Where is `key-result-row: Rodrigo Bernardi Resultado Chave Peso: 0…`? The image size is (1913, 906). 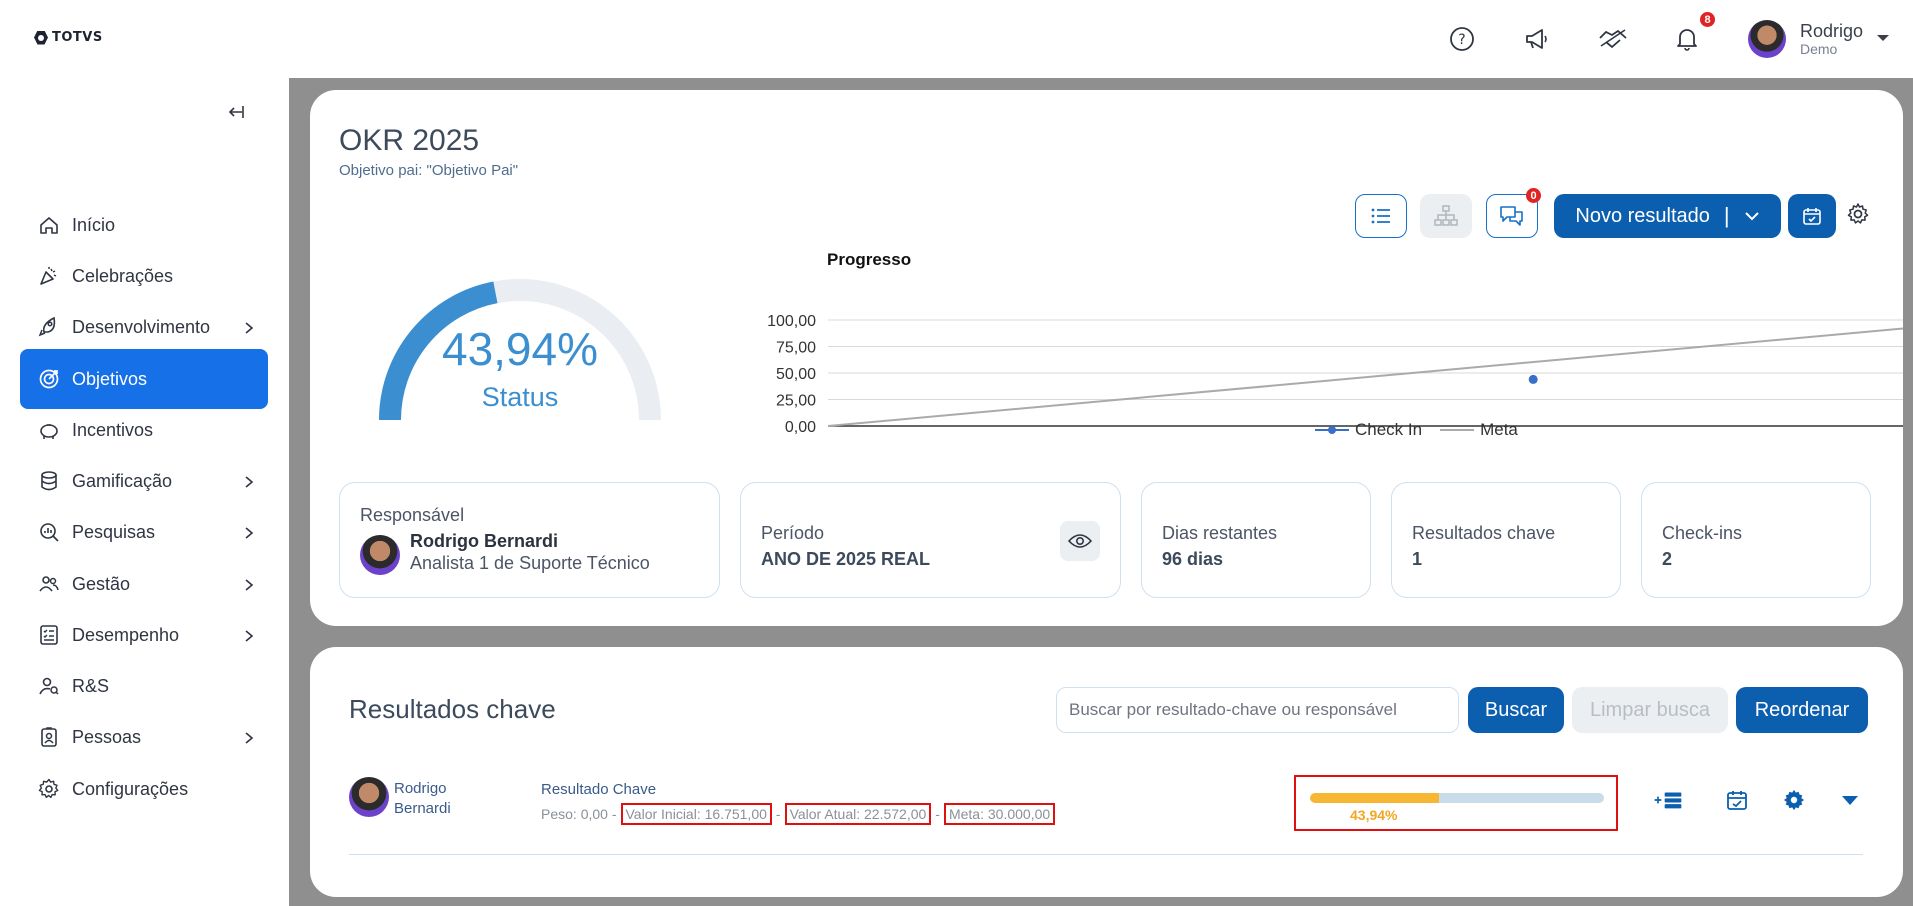
key-result-row: Rodrigo Bernardi Resultado Chave Peso: 0… is located at coordinates (1107, 815).